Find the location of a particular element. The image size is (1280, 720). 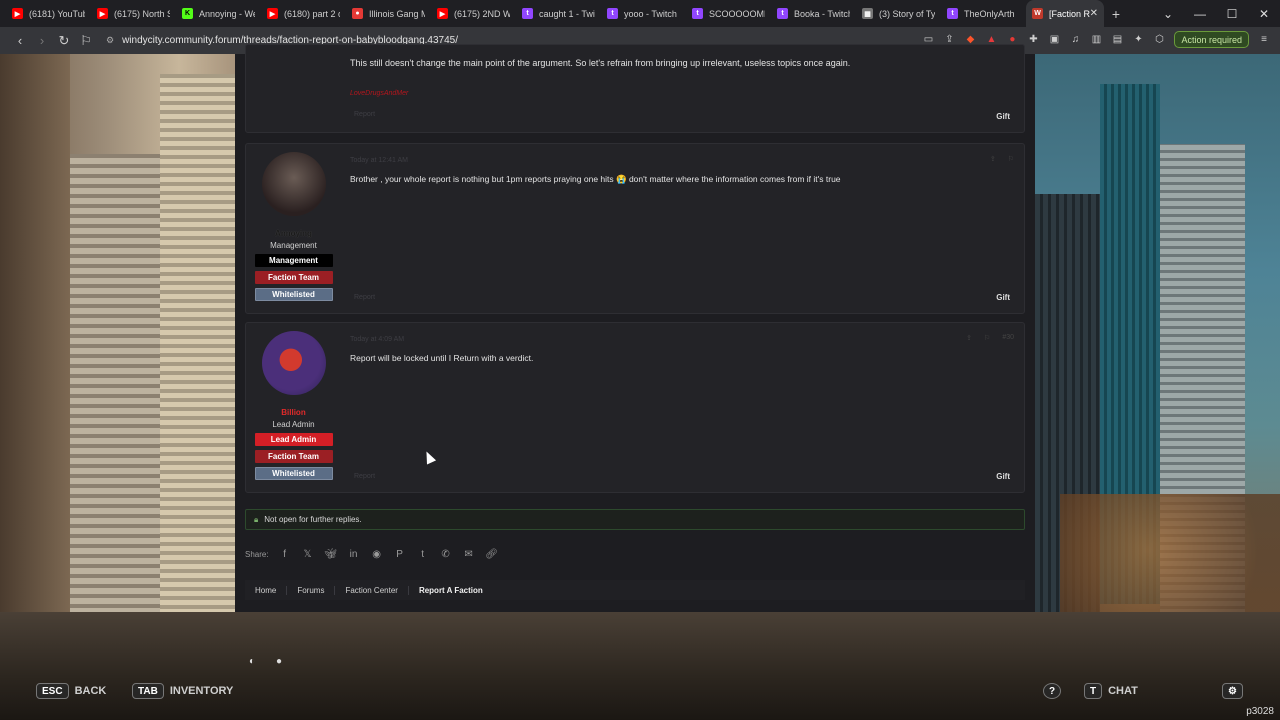

wallet-icon: ▤ is located at coordinates (1117, 40).